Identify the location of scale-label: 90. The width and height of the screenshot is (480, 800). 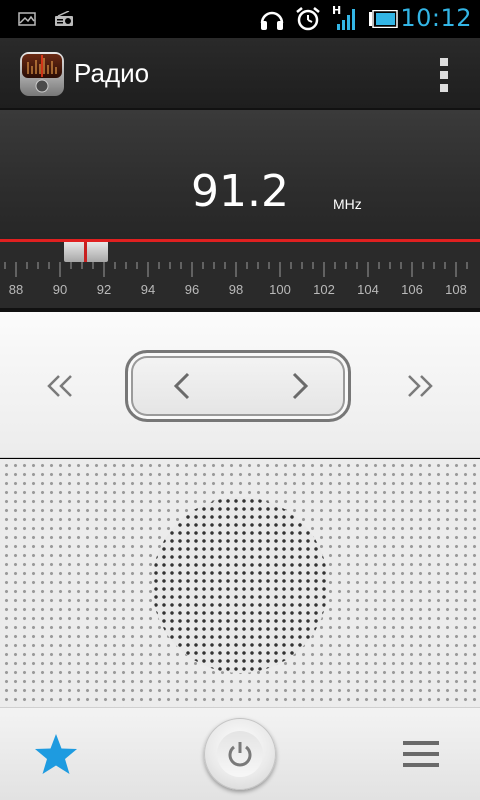
(60, 289).